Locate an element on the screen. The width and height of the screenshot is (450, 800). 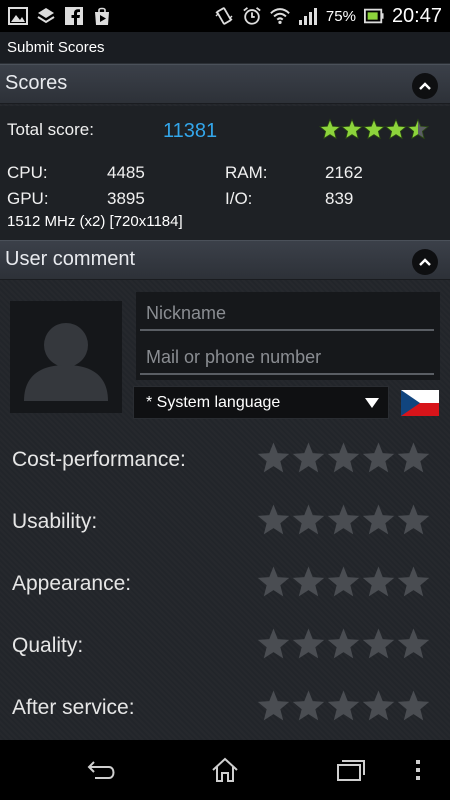
user-comment-header-label: User comment is located at coordinates (70, 259).